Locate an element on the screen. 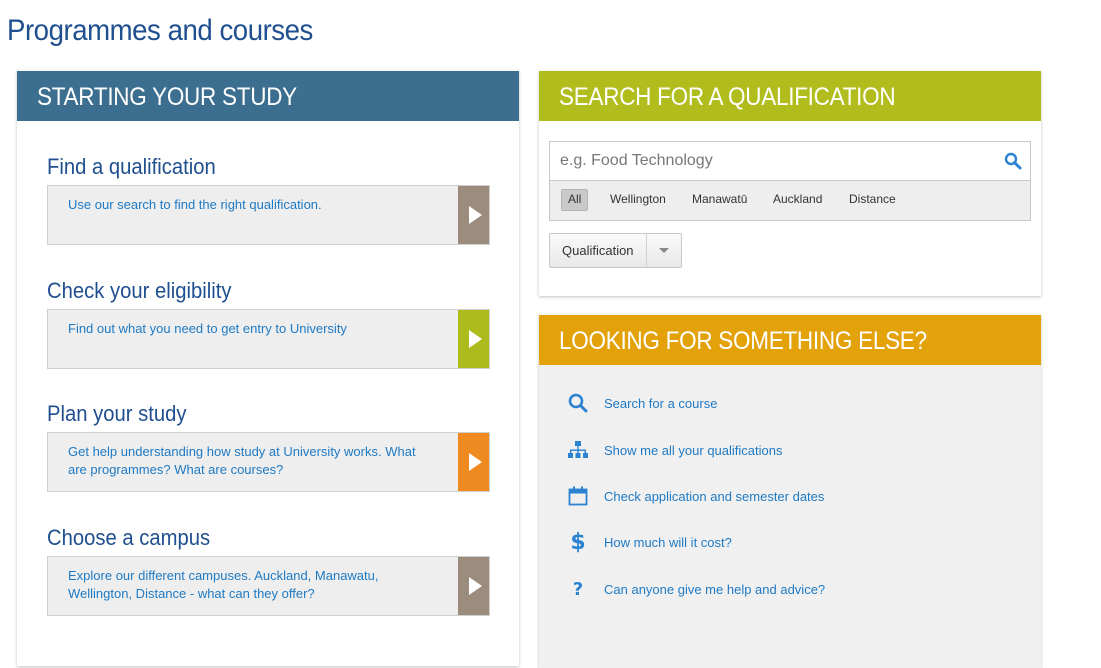 The height and width of the screenshot is (668, 1101). qualification-type-dropdown: Qualification is located at coordinates (615, 250).